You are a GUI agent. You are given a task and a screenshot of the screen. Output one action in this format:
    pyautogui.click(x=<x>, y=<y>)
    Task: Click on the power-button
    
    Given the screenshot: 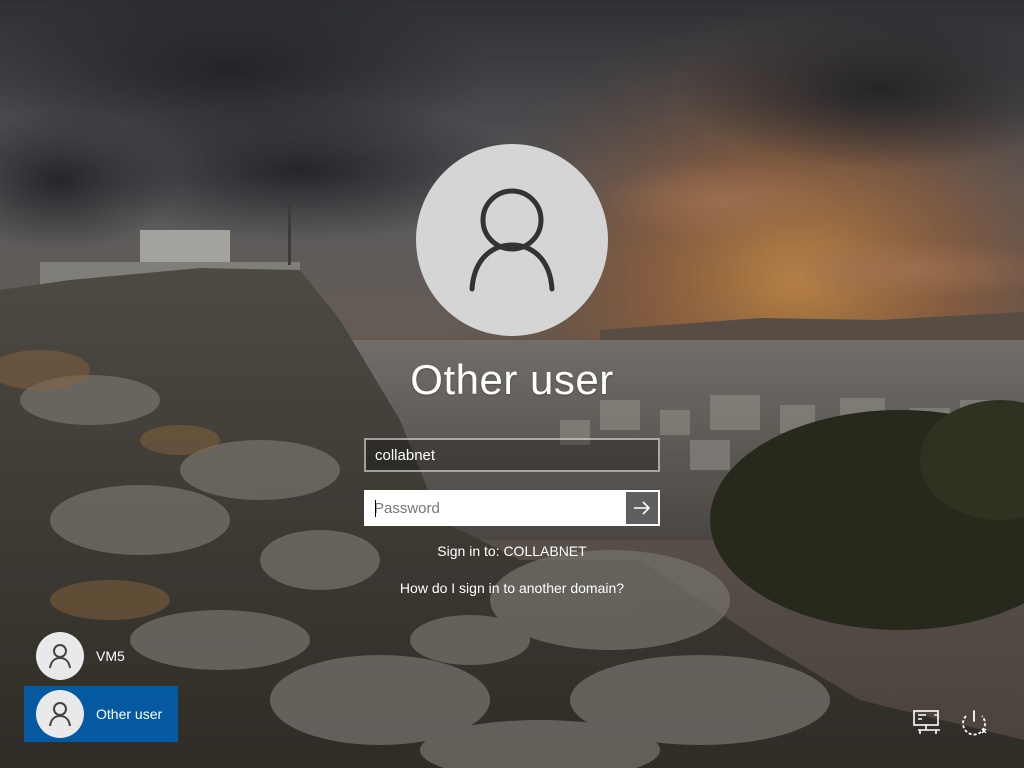 What is the action you would take?
    pyautogui.click(x=974, y=723)
    